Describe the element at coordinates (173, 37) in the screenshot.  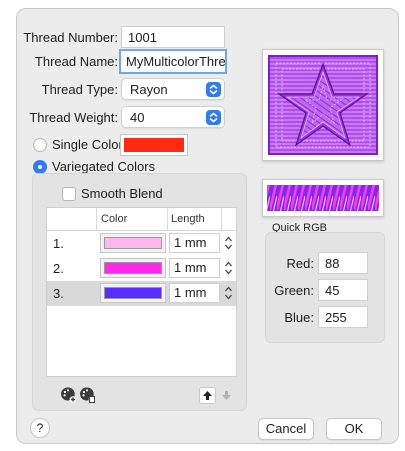
I see `thread-number-field: 1001` at that location.